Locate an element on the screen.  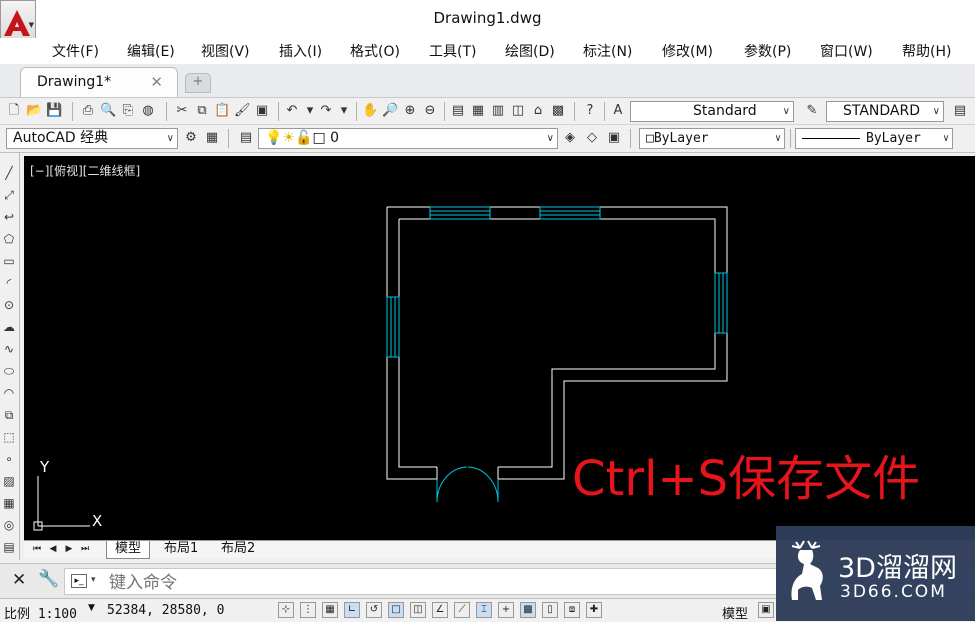
tab-layout1: 布局1 is located at coordinates (181, 549).